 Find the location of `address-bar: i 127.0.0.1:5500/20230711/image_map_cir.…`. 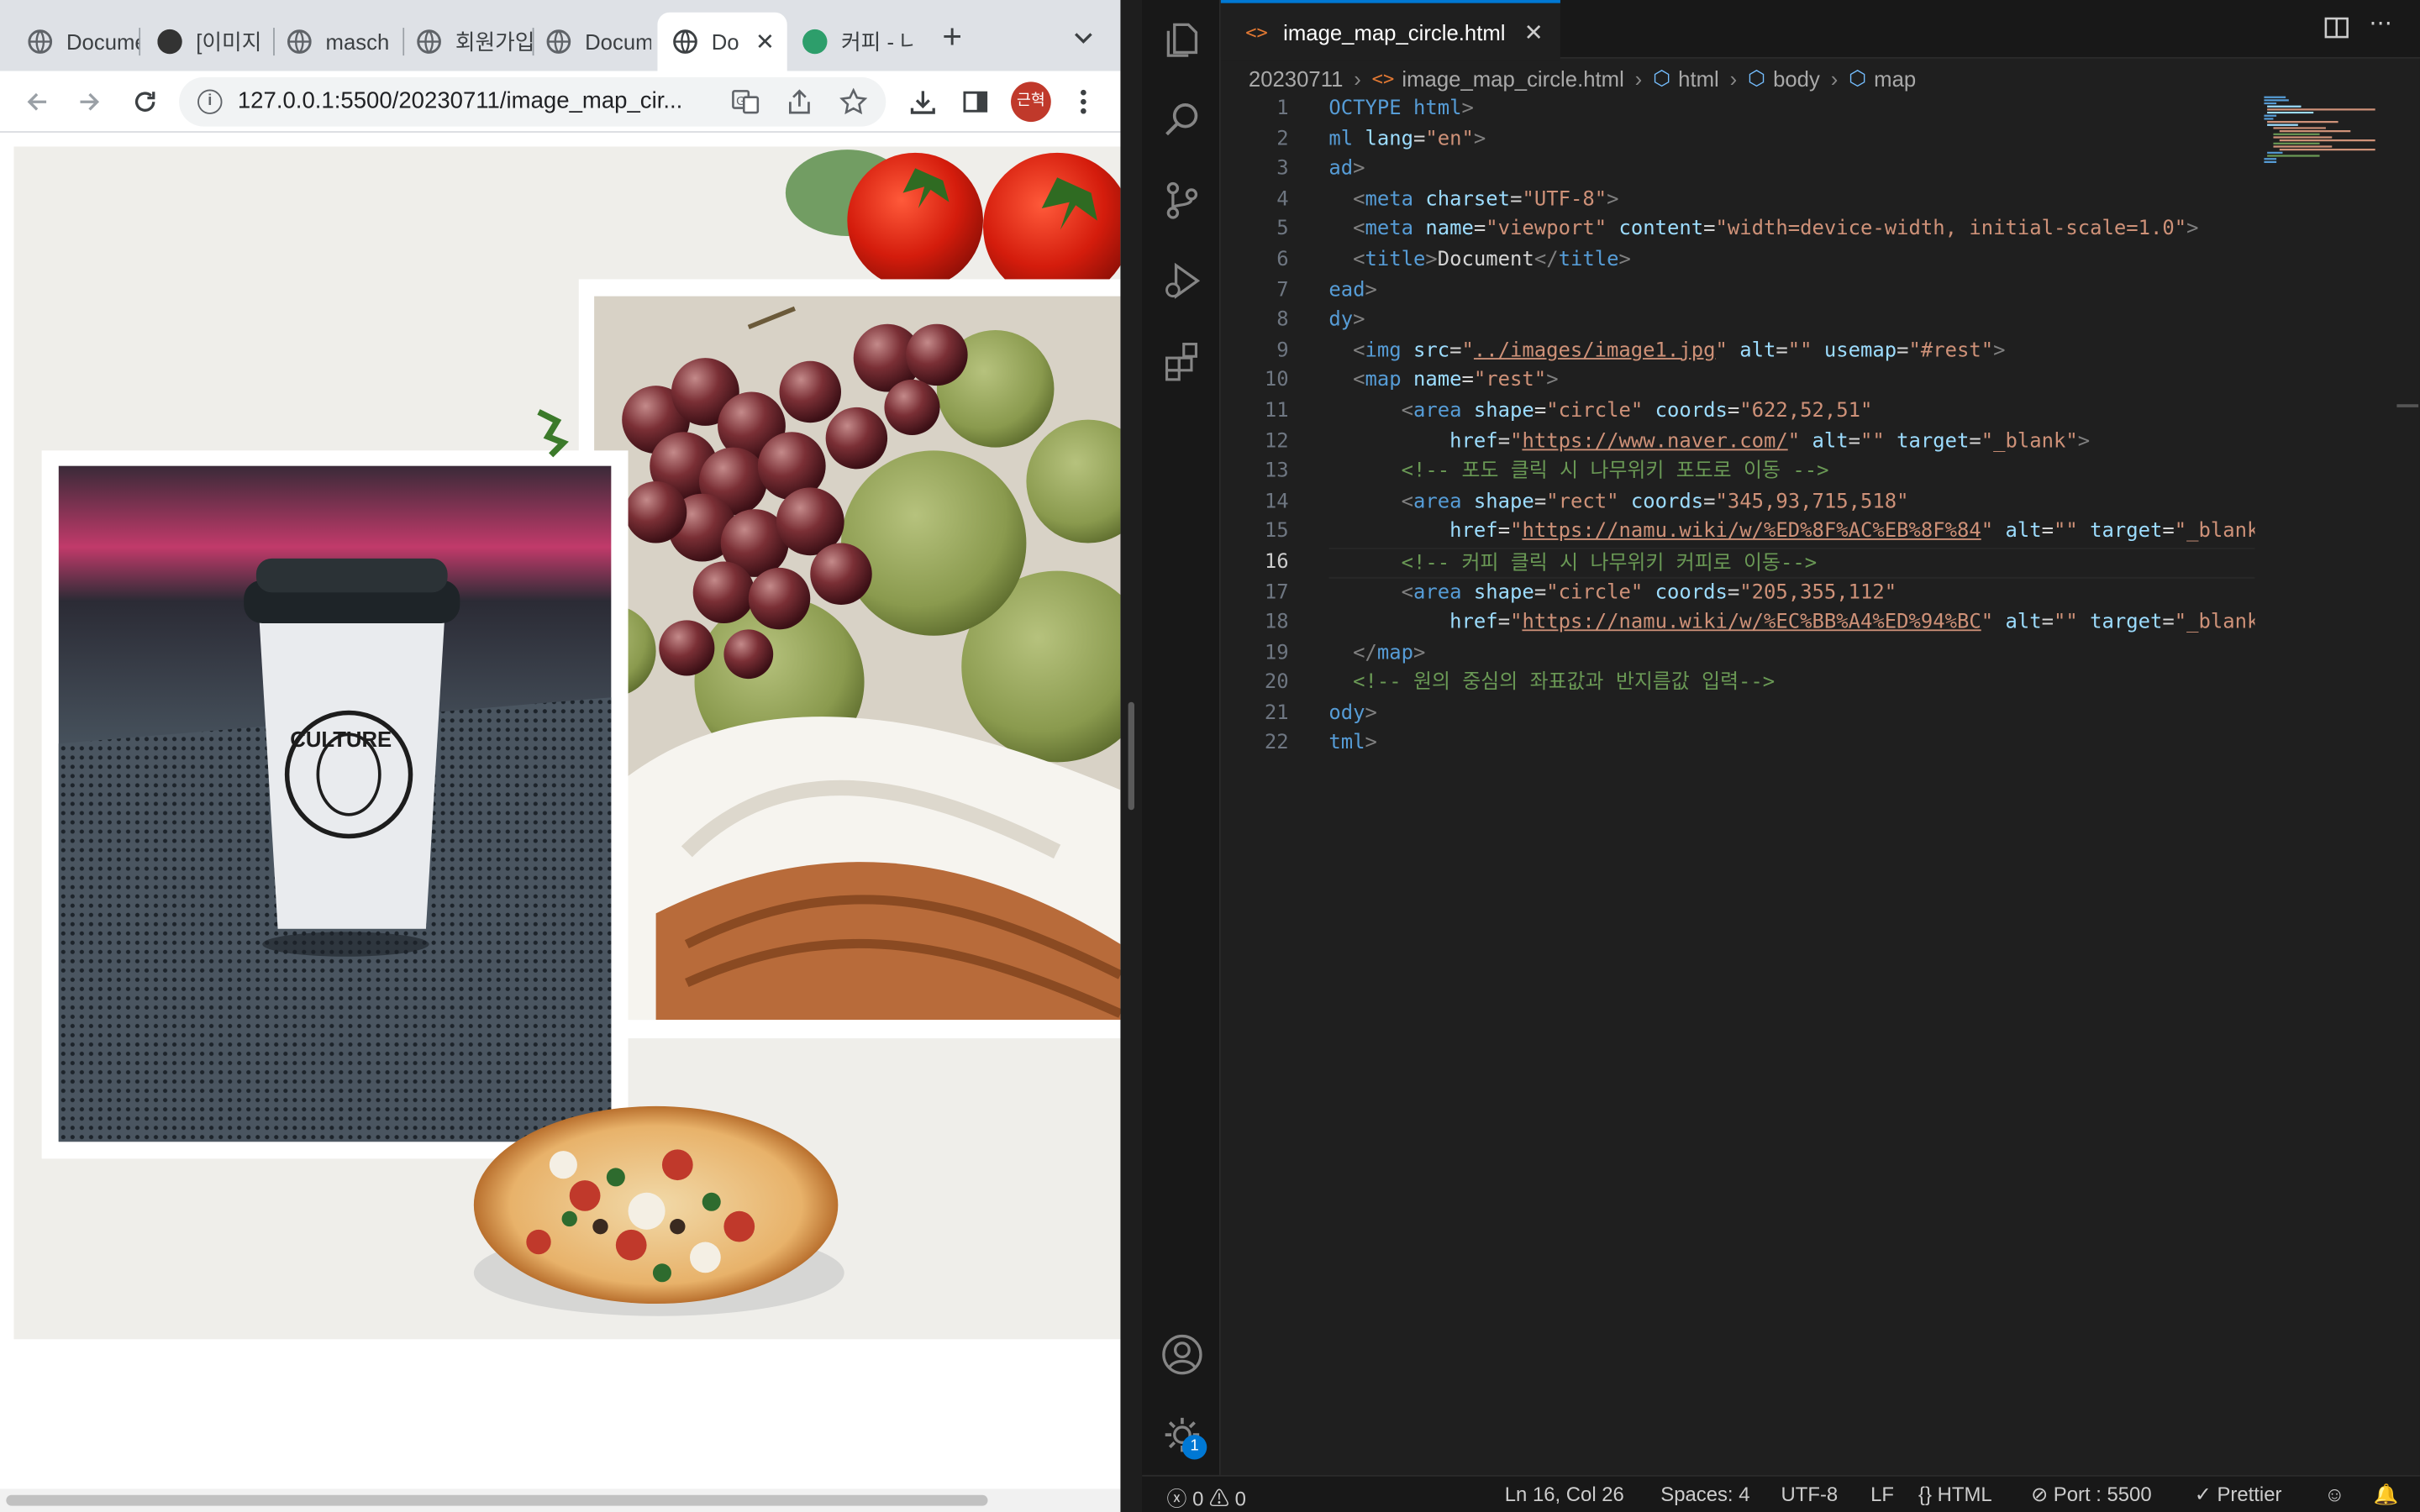

address-bar: i 127.0.0.1:5500/20230711/image_map_cir.… is located at coordinates (532, 101).